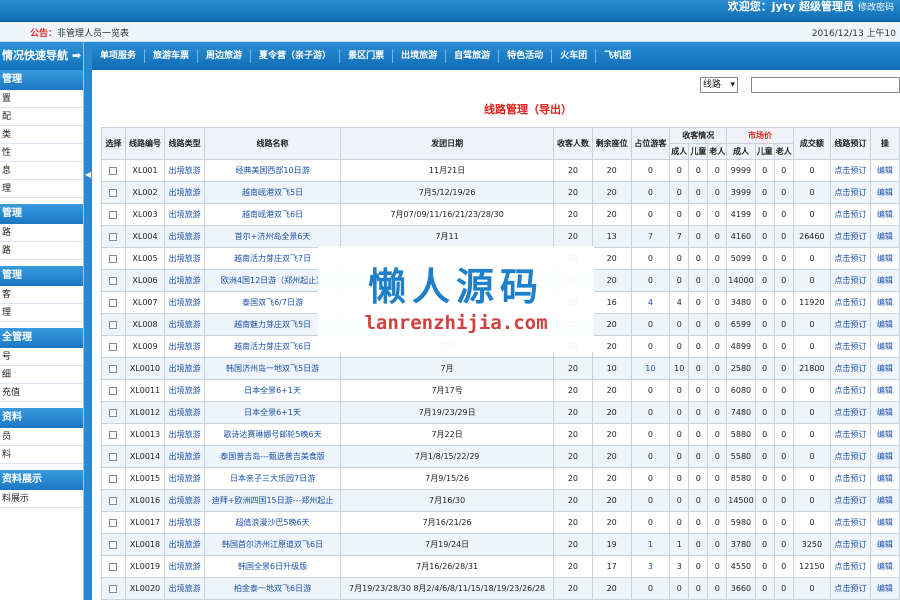 The width and height of the screenshot is (900, 600). I want to click on sidebar-section-3: 全管理, so click(41, 338).